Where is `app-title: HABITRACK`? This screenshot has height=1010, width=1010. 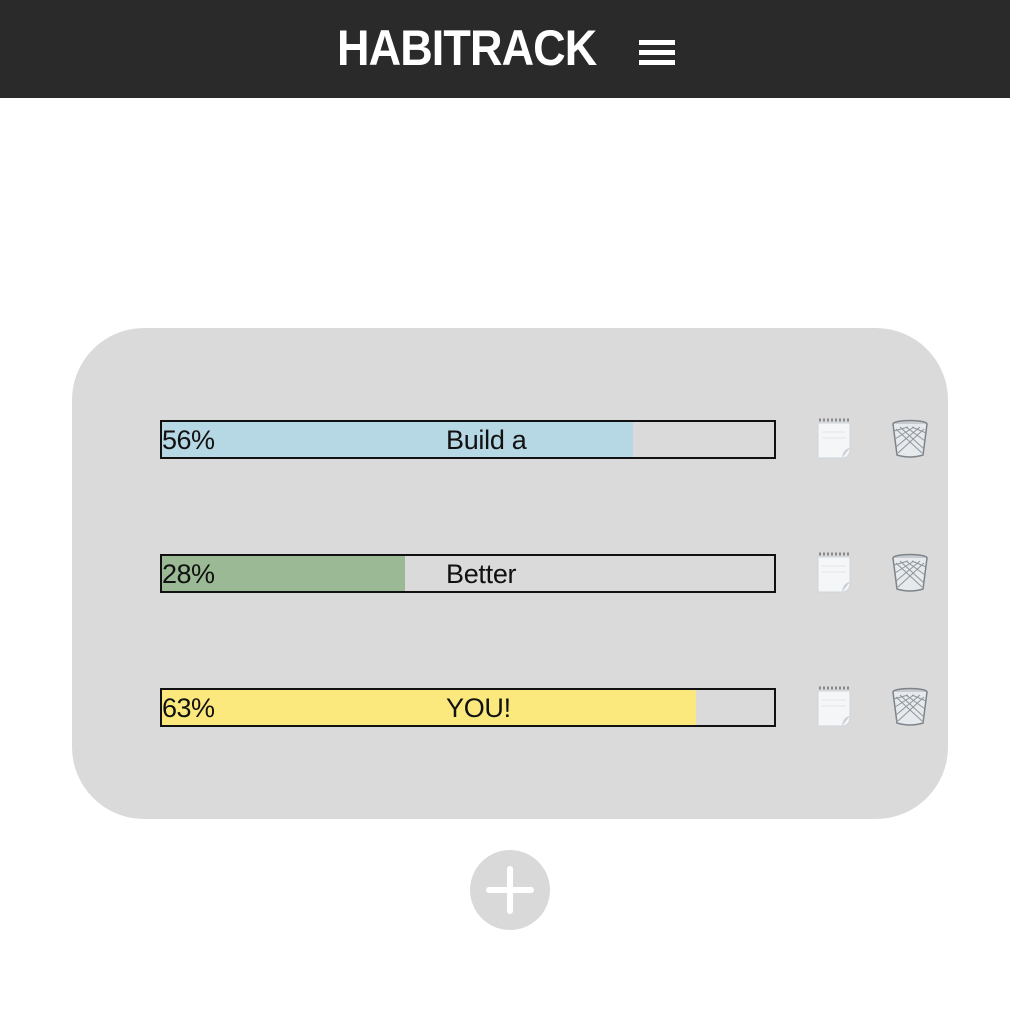 app-title: HABITRACK is located at coordinates (467, 48).